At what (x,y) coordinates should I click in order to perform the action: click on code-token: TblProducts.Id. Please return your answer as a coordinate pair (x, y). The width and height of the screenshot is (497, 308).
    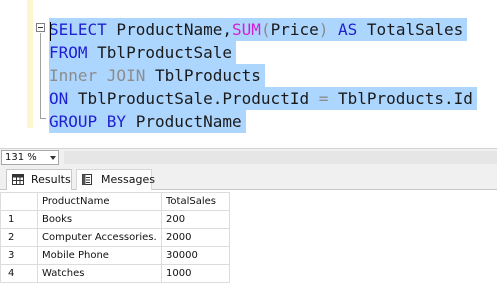
    Looking at the image, I should click on (400, 98).